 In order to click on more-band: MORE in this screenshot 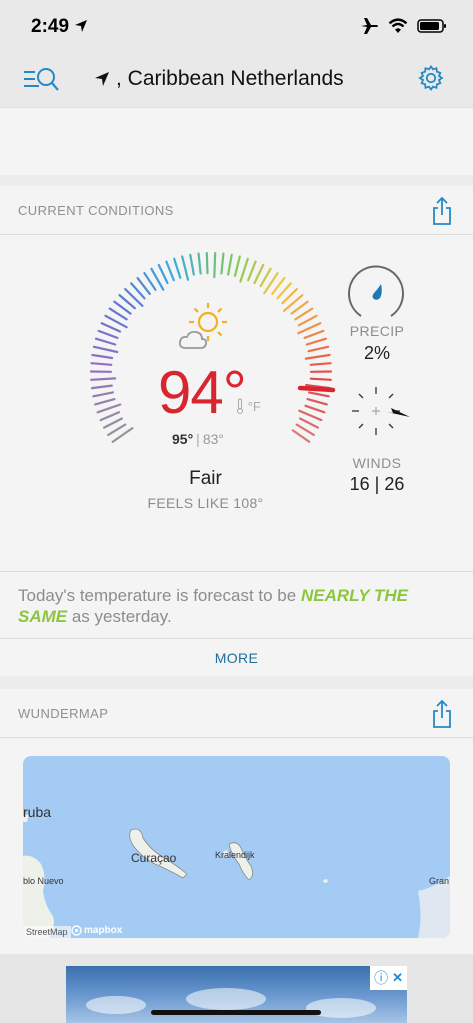, I will do `click(236, 657)`.